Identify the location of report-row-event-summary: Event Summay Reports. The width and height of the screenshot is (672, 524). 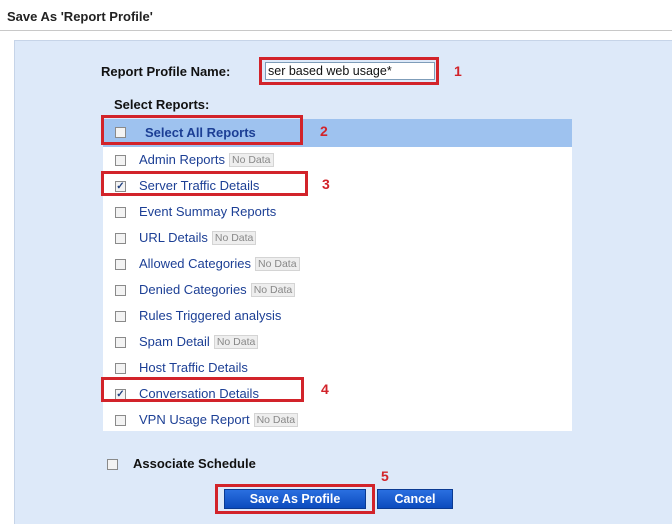
(337, 212).